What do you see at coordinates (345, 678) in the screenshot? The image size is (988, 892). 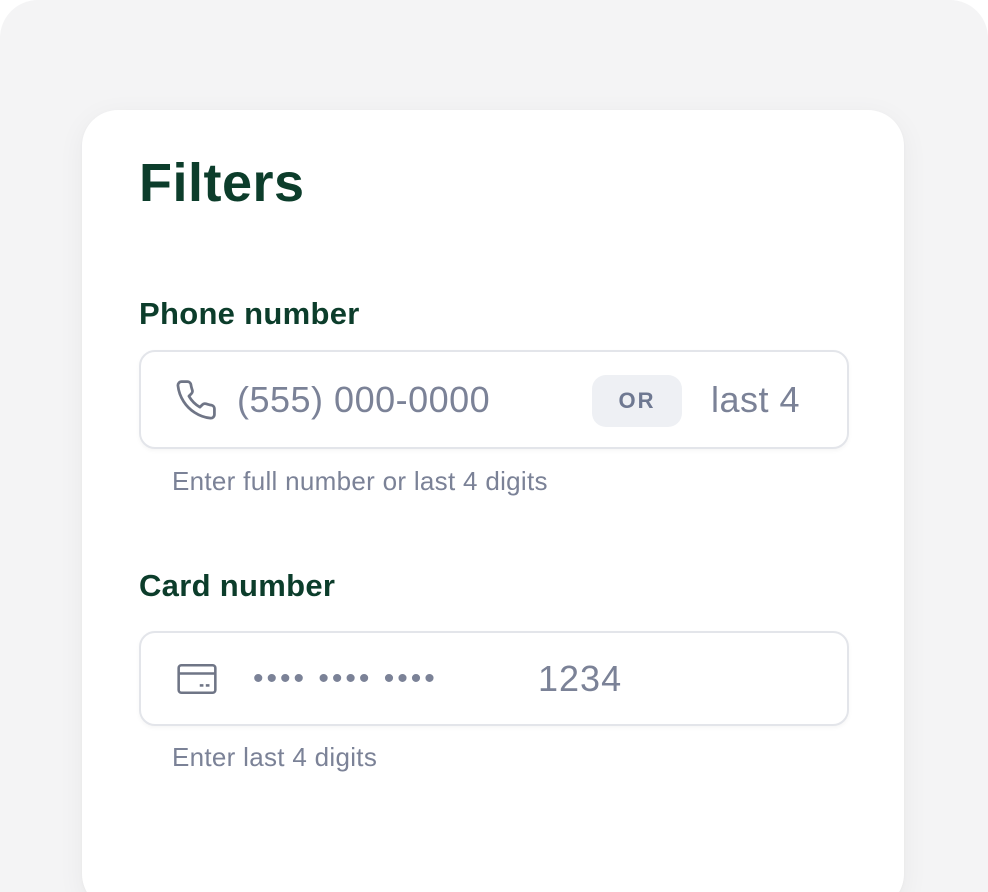 I see `card-number-mask: •••• •••• ••••` at bounding box center [345, 678].